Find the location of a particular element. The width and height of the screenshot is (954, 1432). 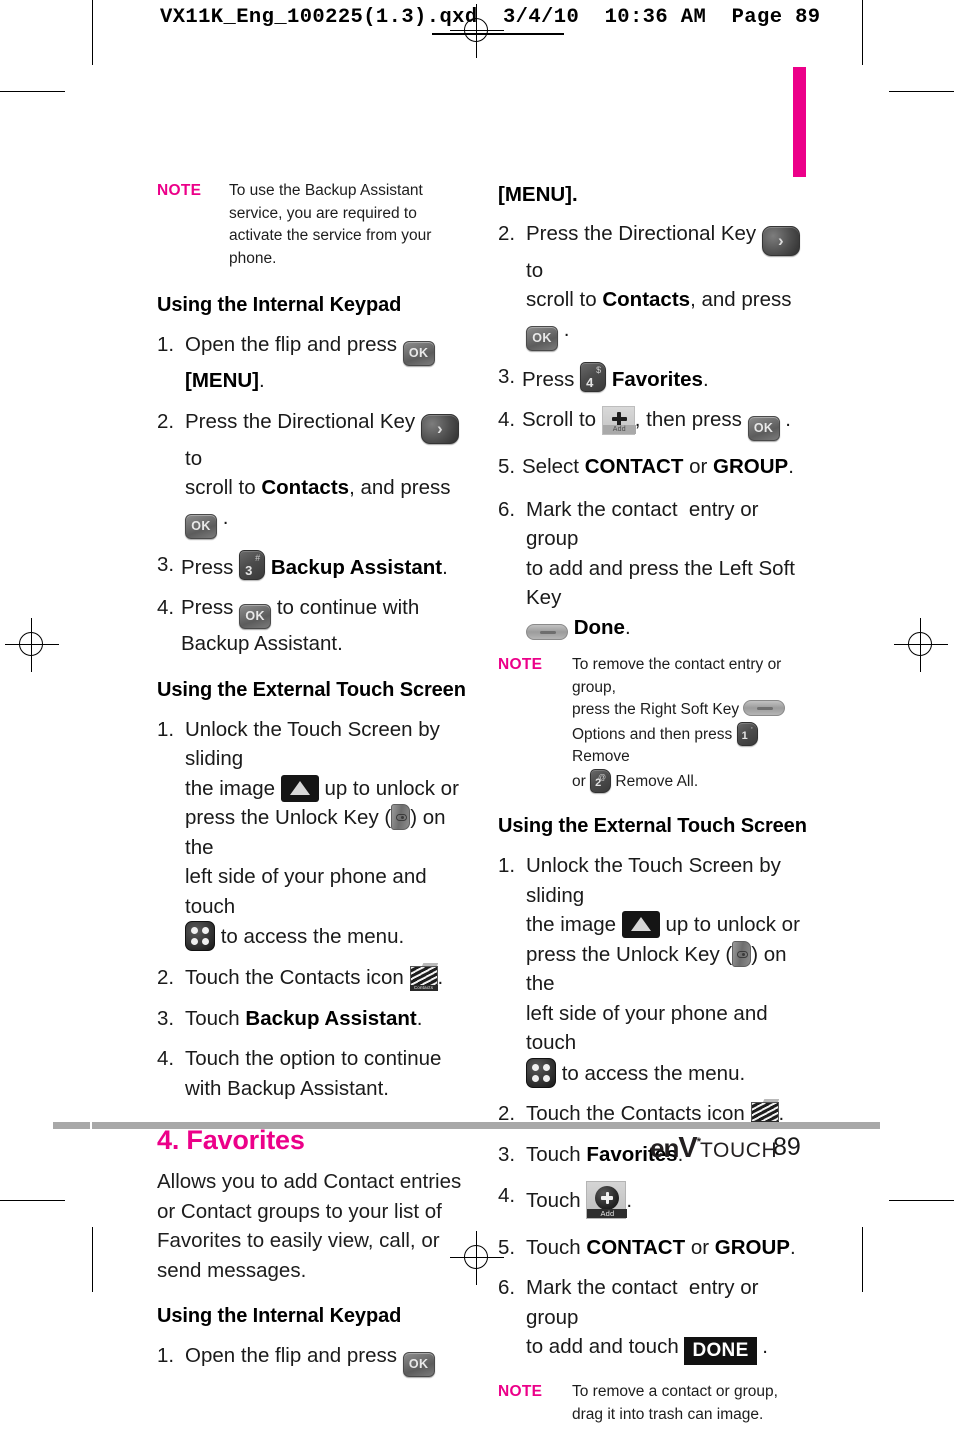

step-number: 2. is located at coordinates (166, 421).